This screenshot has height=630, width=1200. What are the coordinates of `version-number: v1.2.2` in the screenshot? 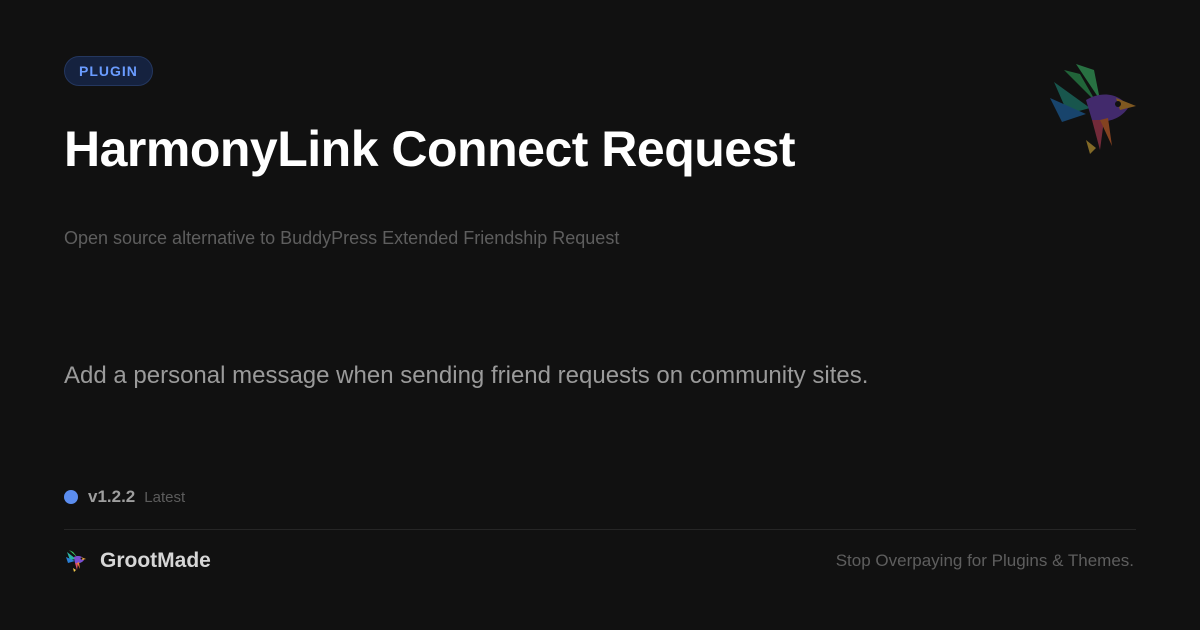 It's located at (112, 496).